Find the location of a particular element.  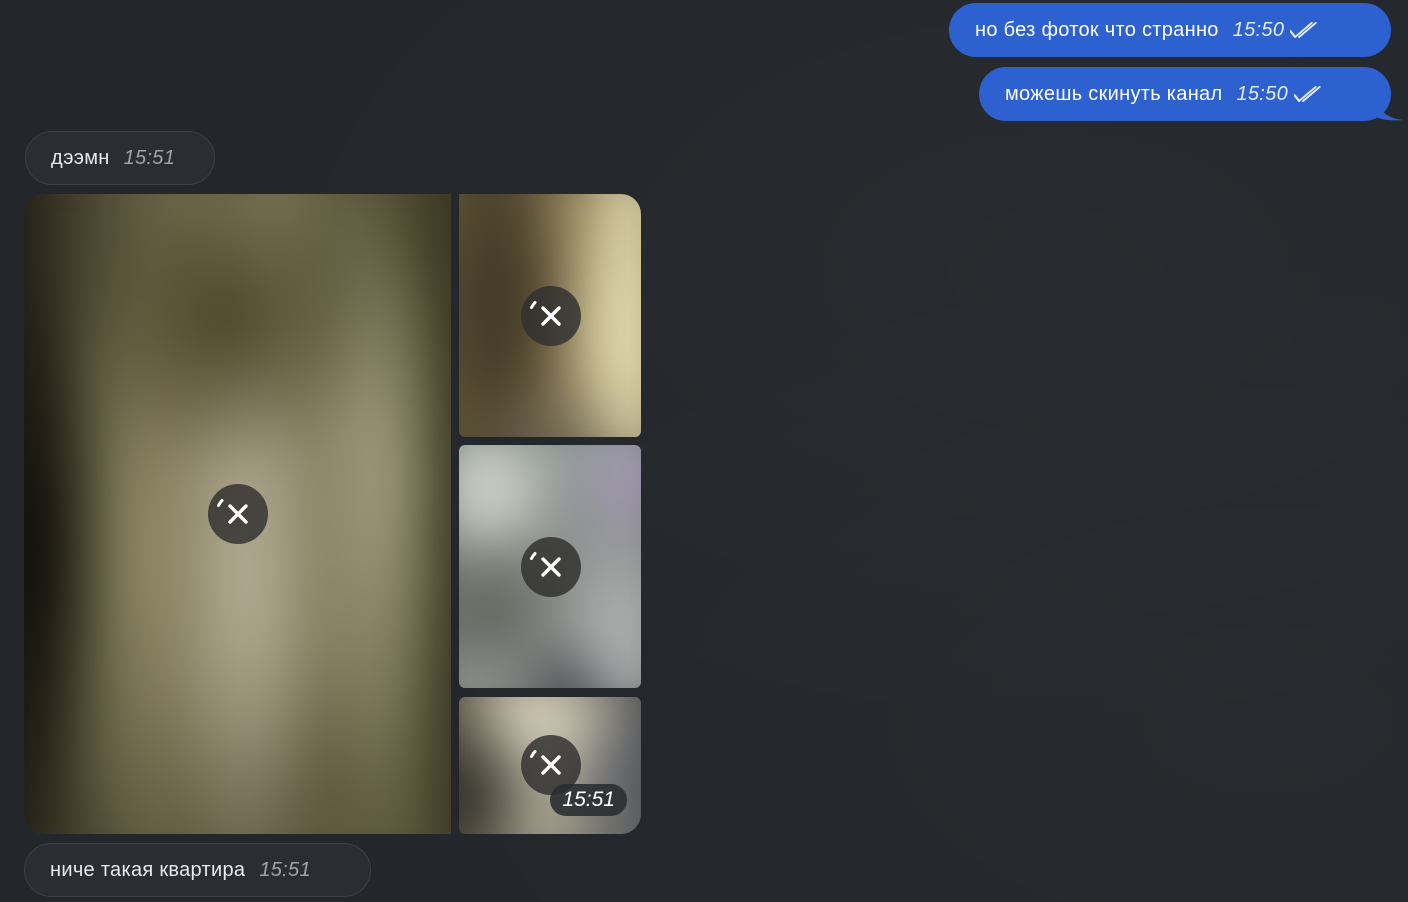

message-text: но без фоток что странно is located at coordinates (1097, 29).